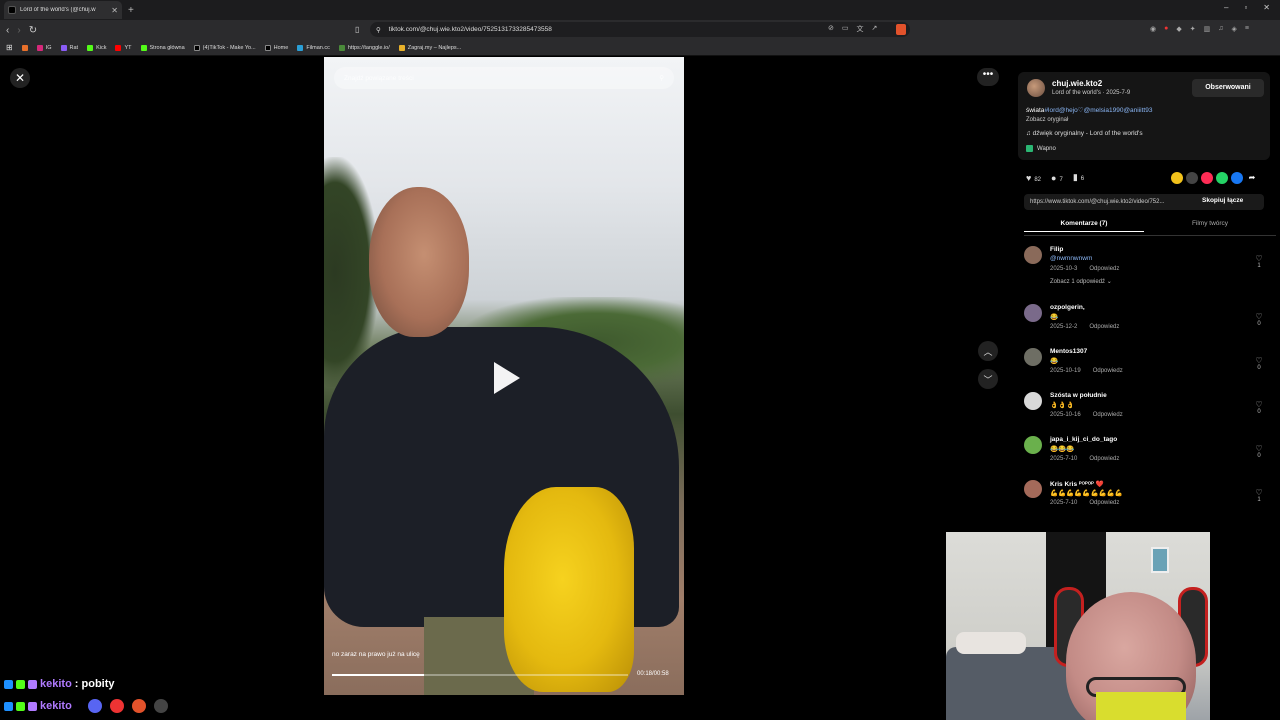 This screenshot has width=1280, height=720. Describe the element at coordinates (1068, 351) in the screenshot. I see `comment-user: Mentos1307` at that location.